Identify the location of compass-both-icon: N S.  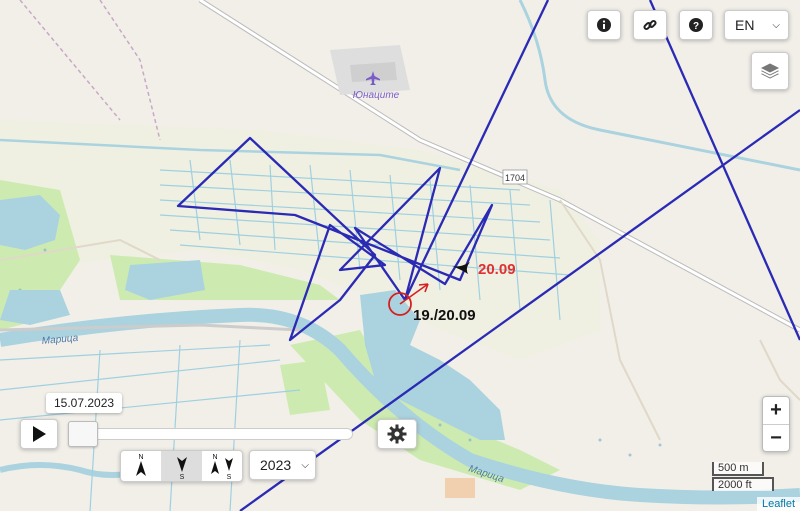
(222, 467).